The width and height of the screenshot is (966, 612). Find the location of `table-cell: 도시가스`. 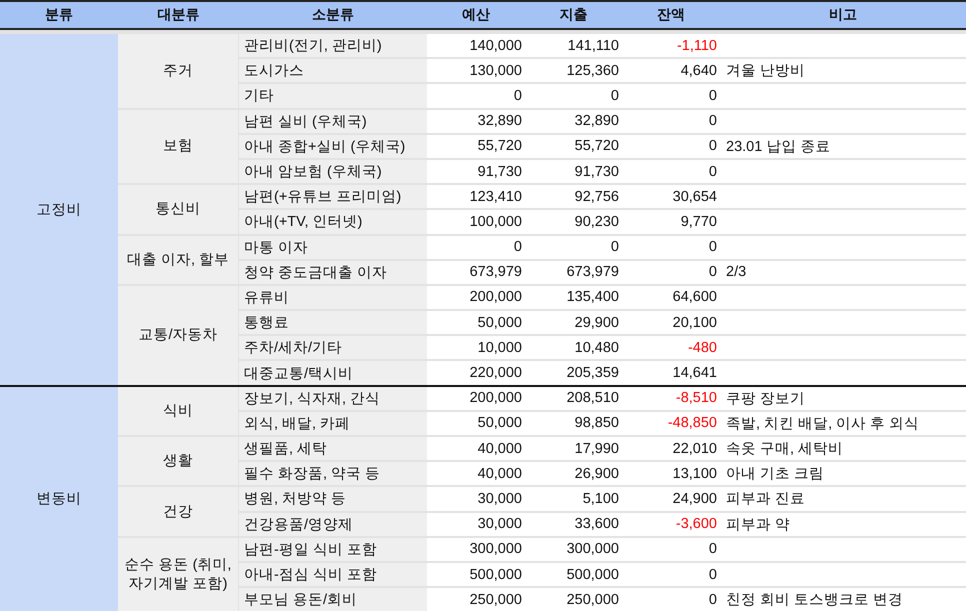

table-cell: 도시가스 is located at coordinates (333, 70).